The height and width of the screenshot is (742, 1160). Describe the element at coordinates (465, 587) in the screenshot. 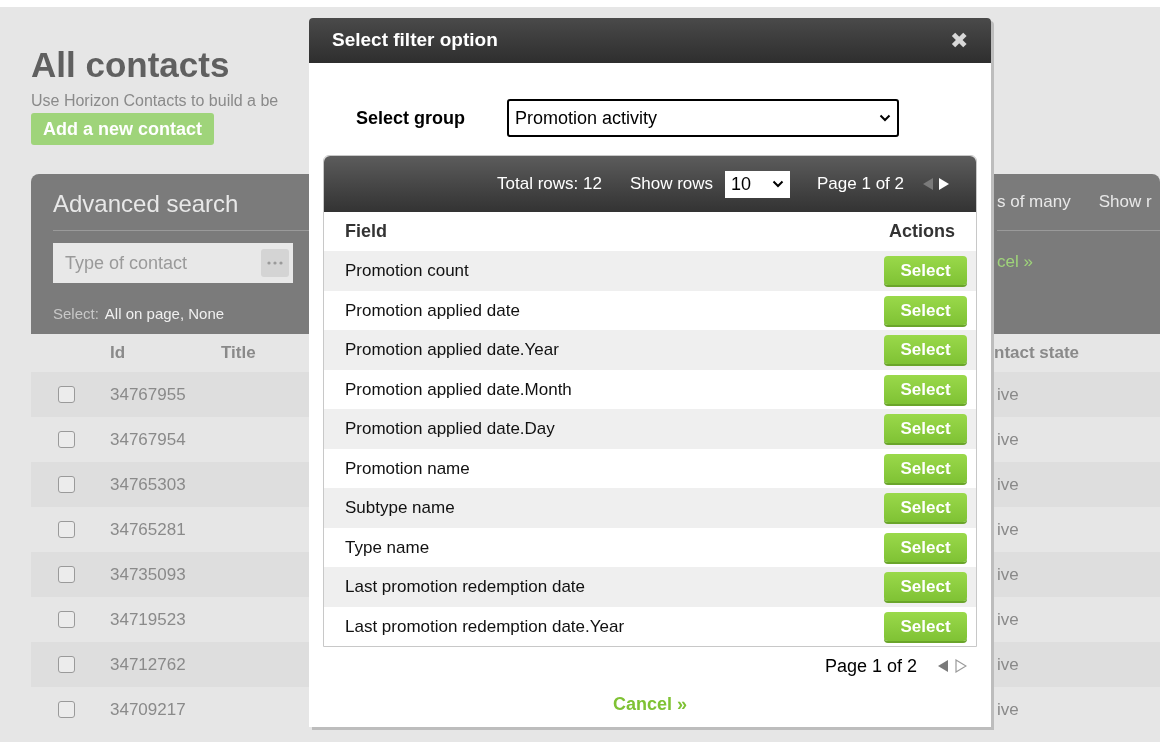

I see `field-name: Last promotion redemption date` at that location.